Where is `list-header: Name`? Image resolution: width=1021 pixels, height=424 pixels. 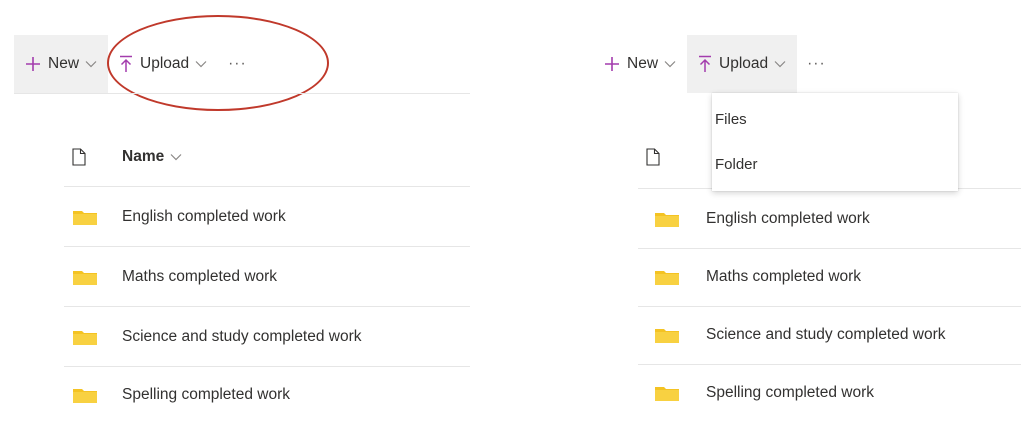 list-header: Name is located at coordinates (267, 157).